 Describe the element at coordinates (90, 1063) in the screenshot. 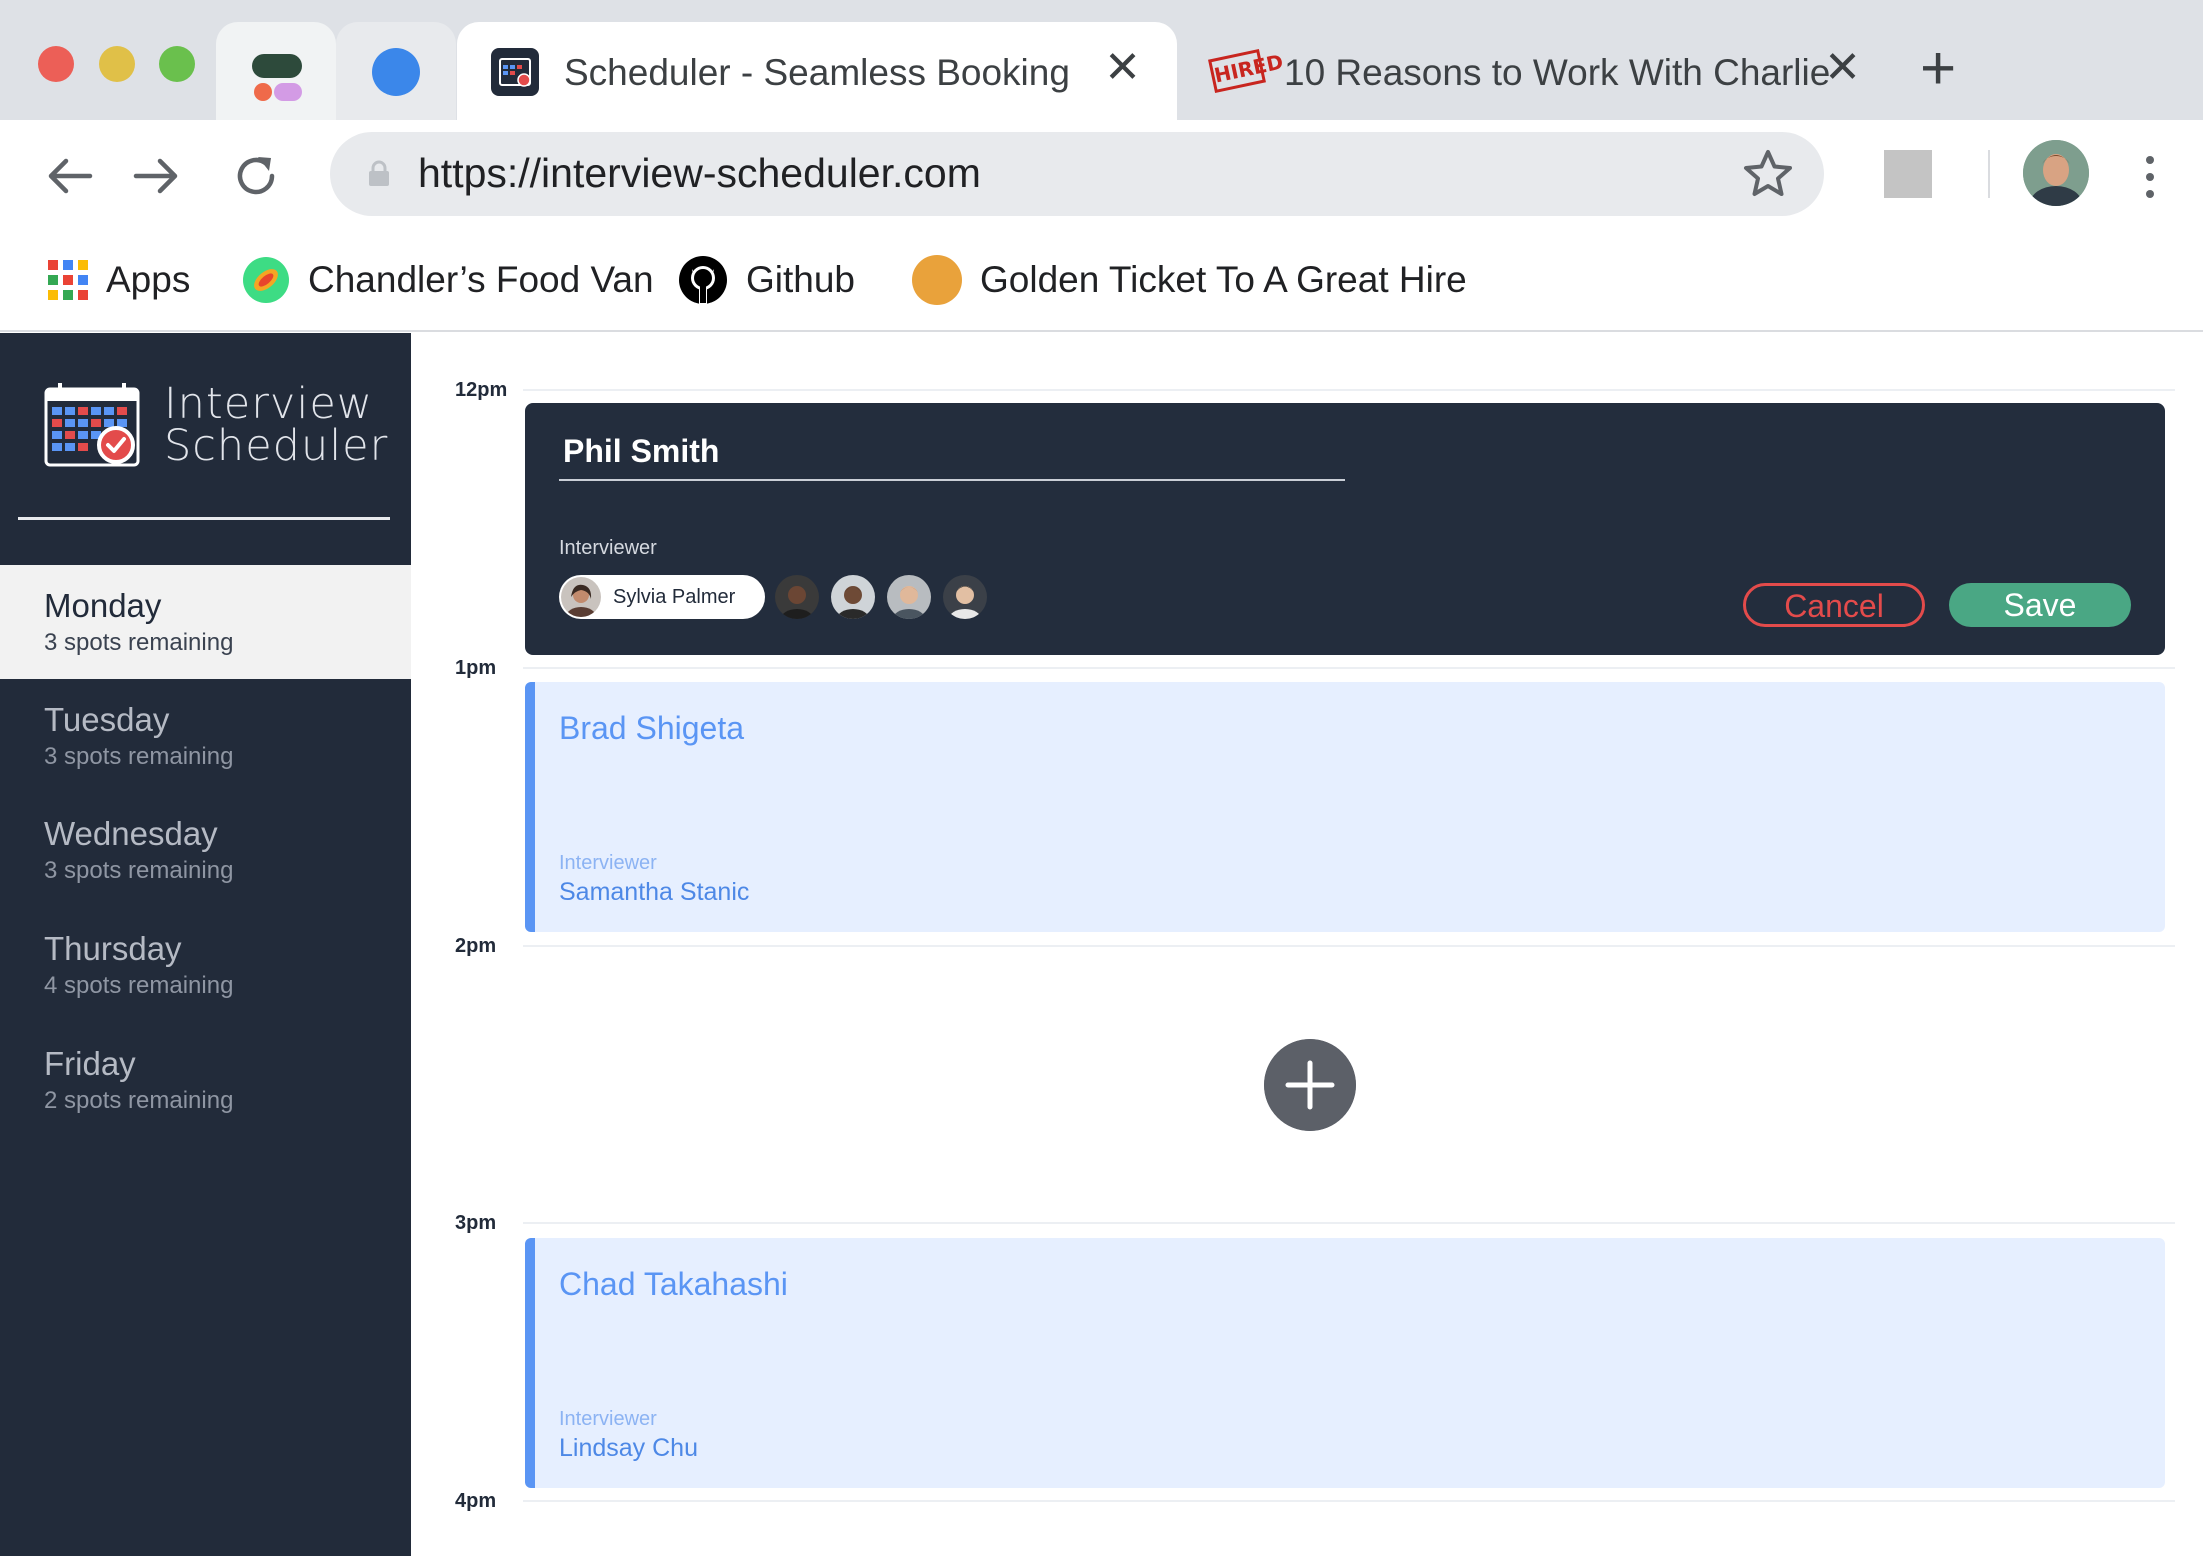

I see `day-name: Friday` at that location.